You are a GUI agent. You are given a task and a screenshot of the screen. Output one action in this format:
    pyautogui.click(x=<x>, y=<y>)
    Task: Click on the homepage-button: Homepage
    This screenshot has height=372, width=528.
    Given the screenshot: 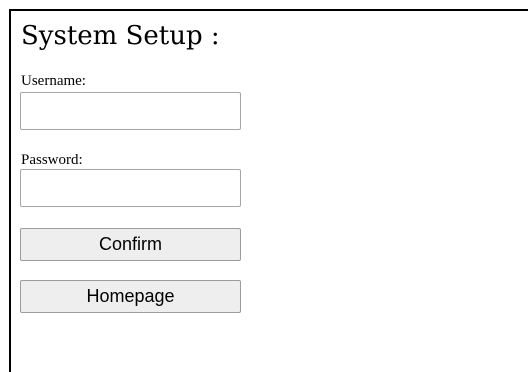 What is the action you would take?
    pyautogui.click(x=130, y=296)
    